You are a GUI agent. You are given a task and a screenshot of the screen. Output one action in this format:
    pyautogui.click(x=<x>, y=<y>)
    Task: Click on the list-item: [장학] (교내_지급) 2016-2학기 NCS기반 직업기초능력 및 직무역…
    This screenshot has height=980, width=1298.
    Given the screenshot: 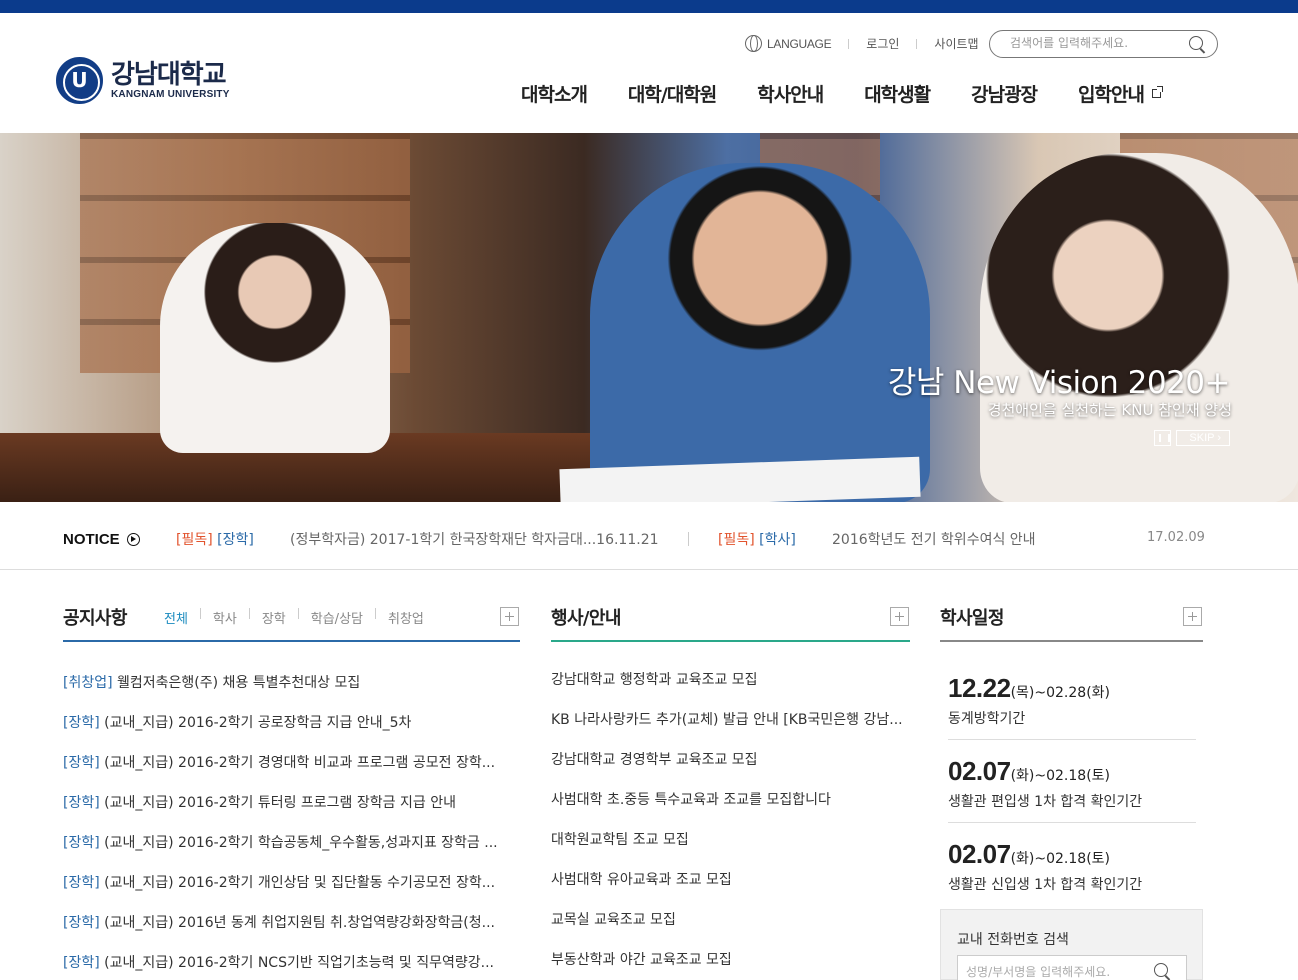 What is the action you would take?
    pyautogui.click(x=290, y=966)
    